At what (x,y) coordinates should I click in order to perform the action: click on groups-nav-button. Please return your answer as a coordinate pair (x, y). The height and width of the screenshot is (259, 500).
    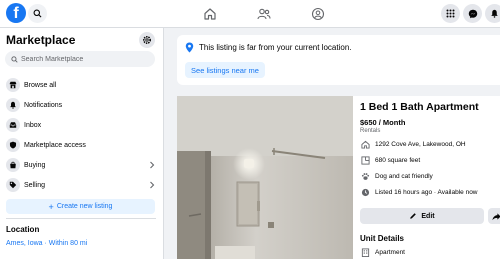
    Looking at the image, I should click on (318, 14).